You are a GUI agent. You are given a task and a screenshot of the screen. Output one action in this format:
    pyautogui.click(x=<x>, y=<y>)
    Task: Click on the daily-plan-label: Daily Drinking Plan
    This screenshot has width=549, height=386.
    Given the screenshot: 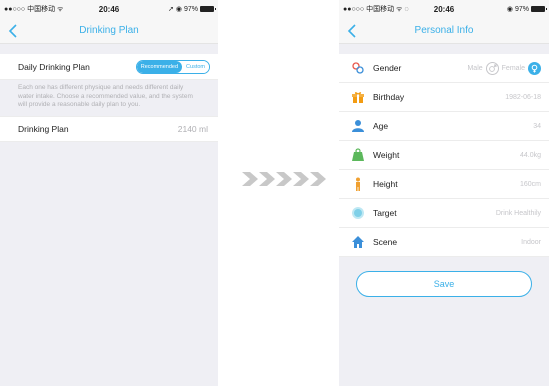 What is the action you would take?
    pyautogui.click(x=54, y=66)
    